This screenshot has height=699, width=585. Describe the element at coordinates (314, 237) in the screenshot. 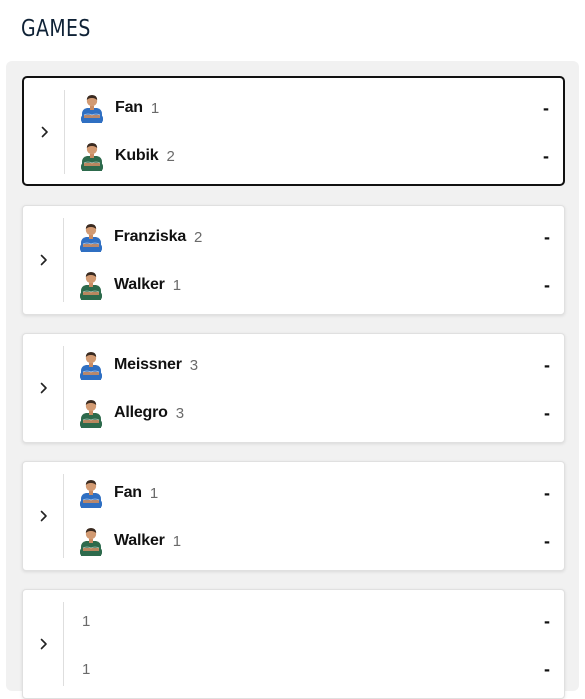

I see `player-row: Franziska 2 -` at that location.